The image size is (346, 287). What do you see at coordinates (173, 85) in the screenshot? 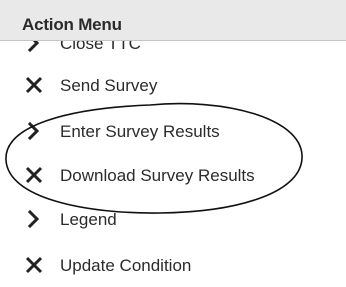
I see `menu-item-send-survey: Send Survey` at bounding box center [173, 85].